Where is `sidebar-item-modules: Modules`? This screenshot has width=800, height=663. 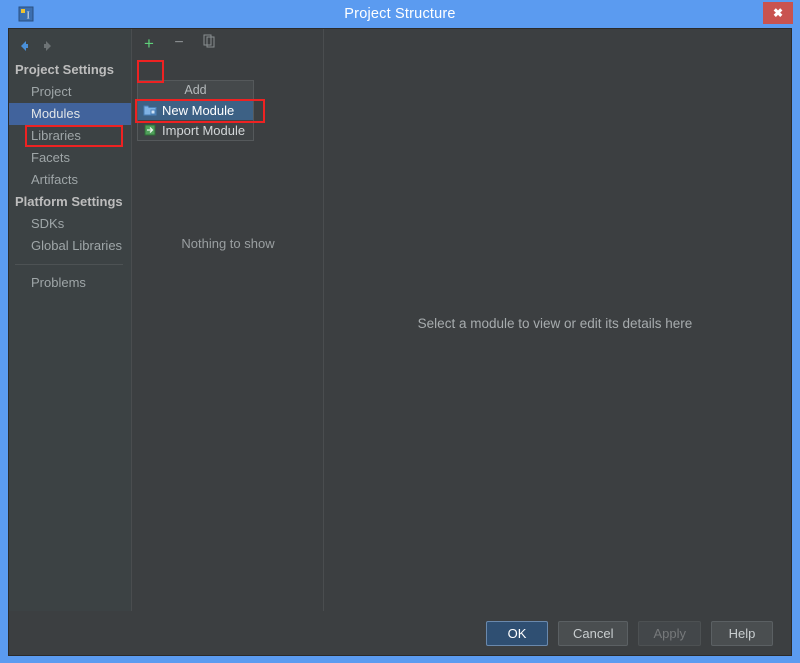 sidebar-item-modules: Modules is located at coordinates (70, 114).